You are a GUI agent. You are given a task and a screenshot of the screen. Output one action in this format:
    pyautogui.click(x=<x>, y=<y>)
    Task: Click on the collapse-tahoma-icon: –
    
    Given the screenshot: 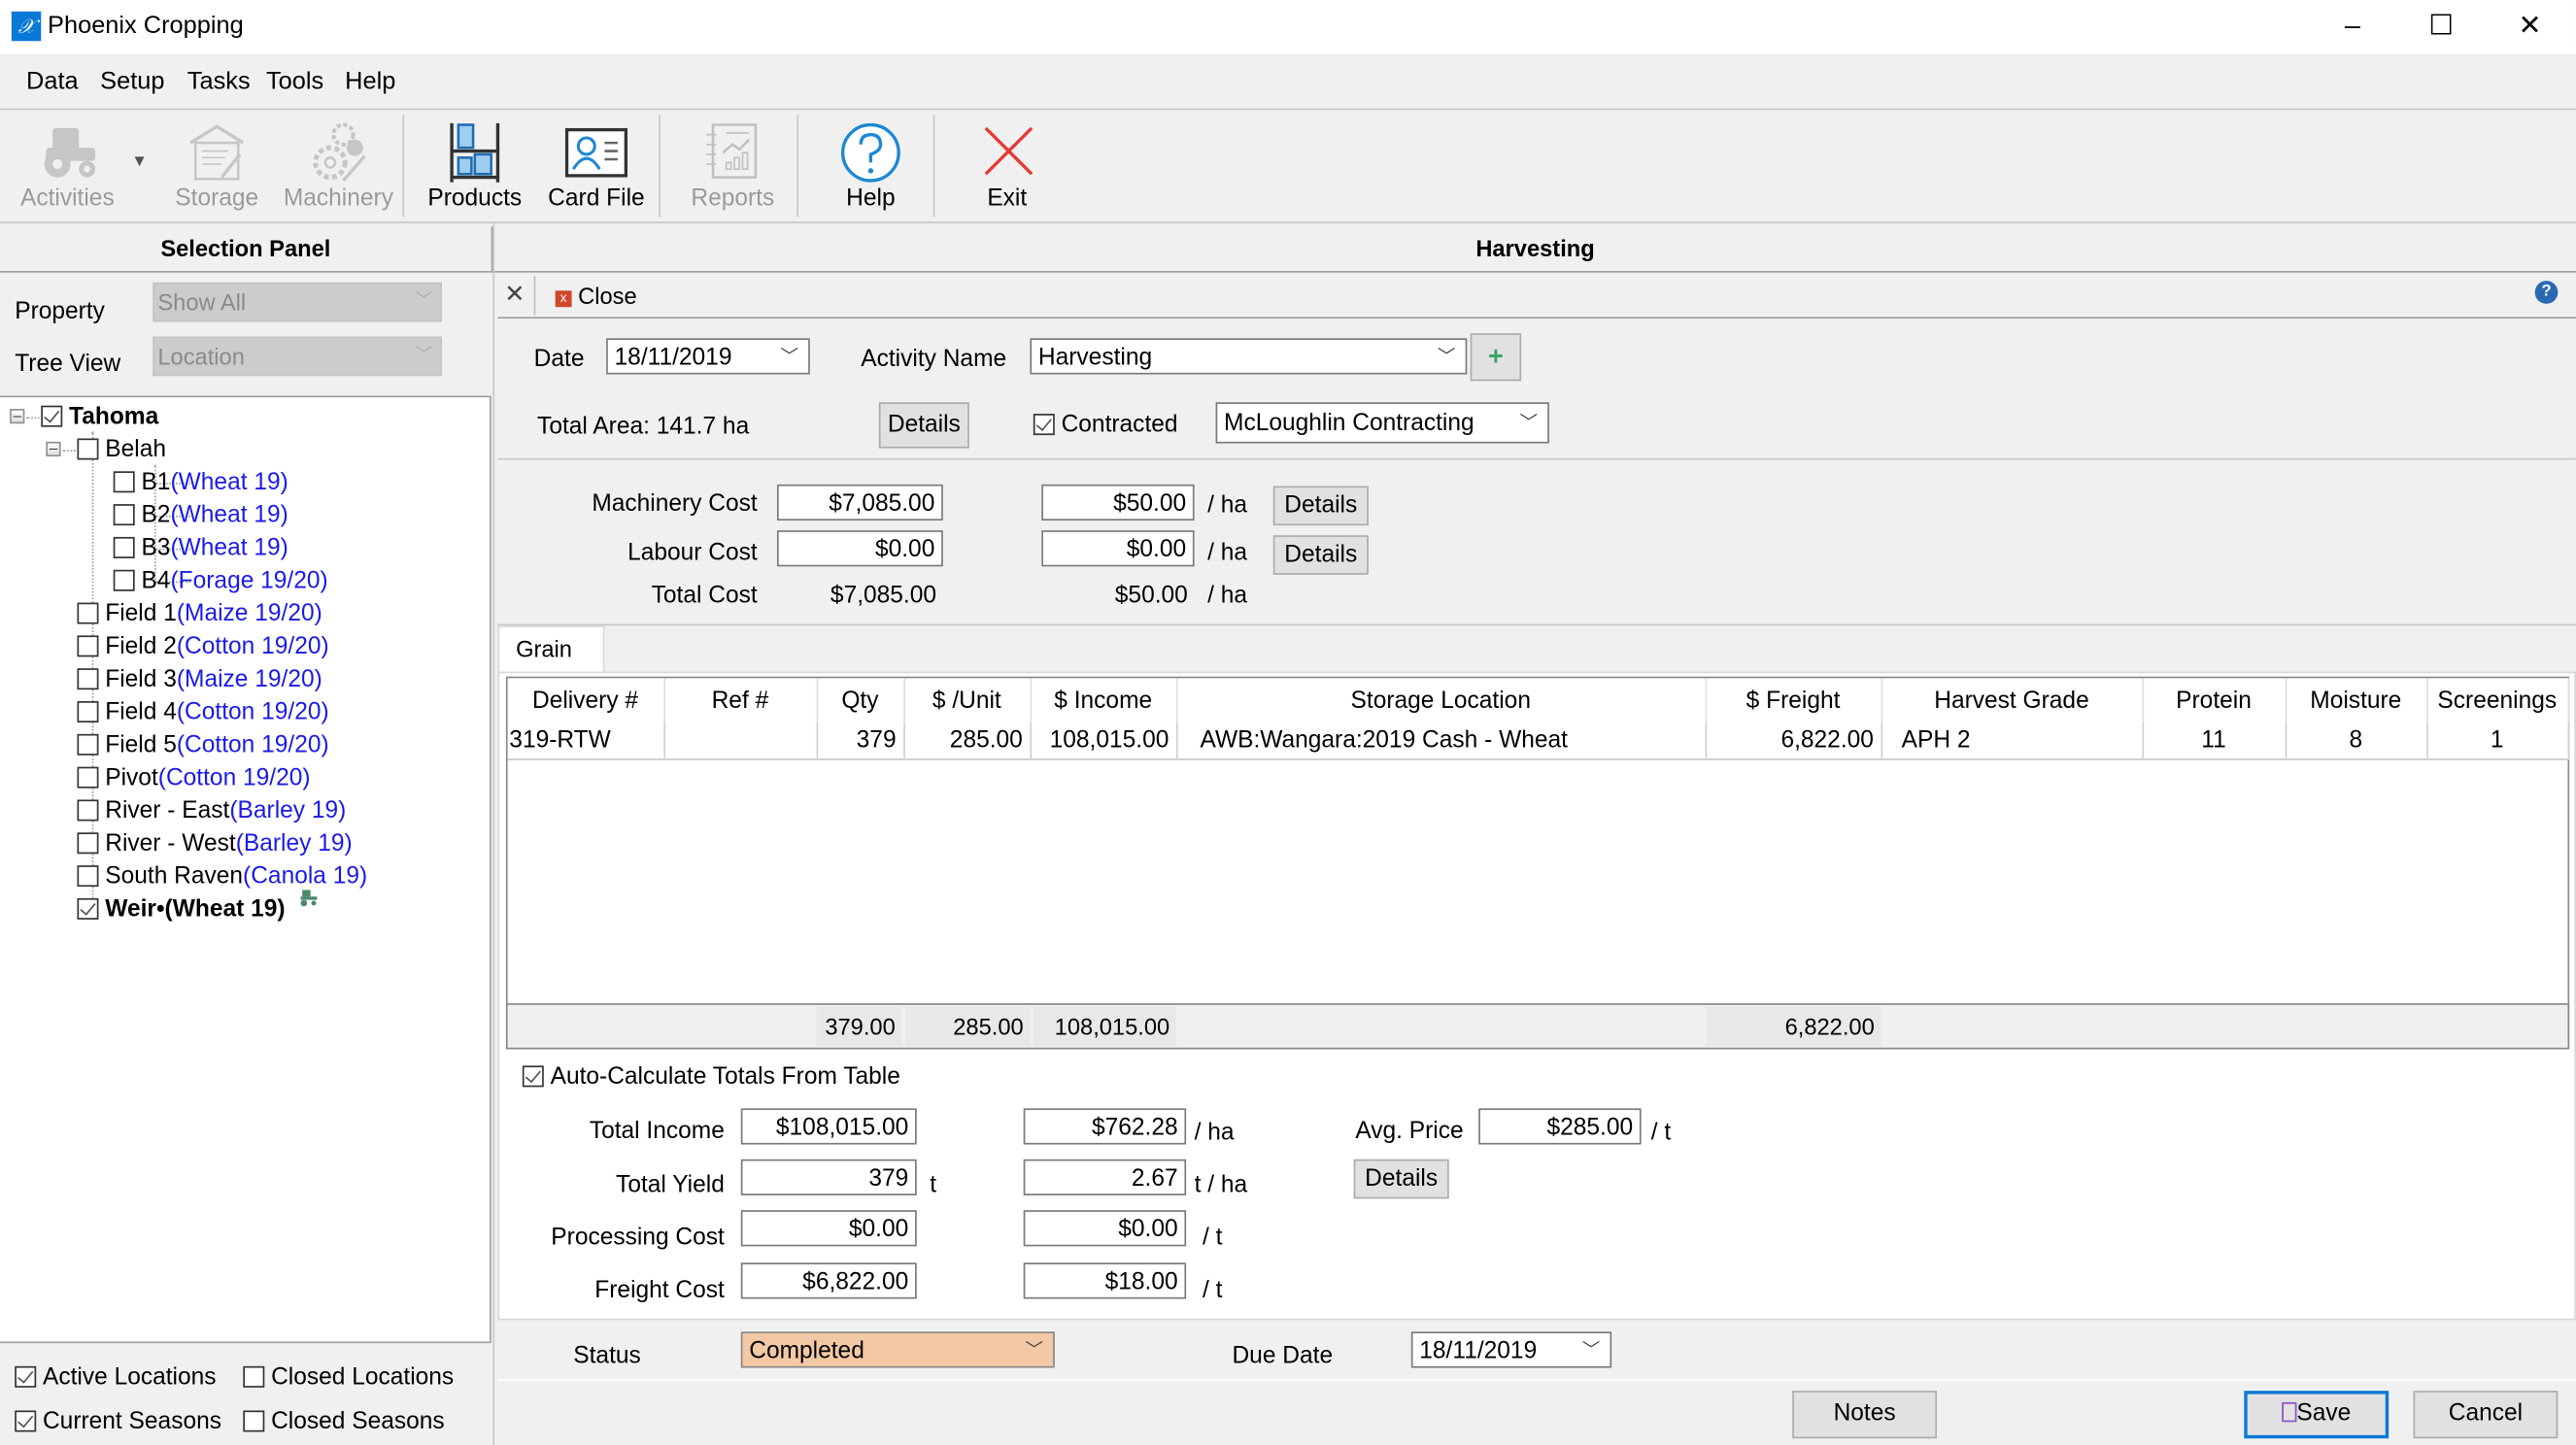 What is the action you would take?
    pyautogui.click(x=17, y=416)
    